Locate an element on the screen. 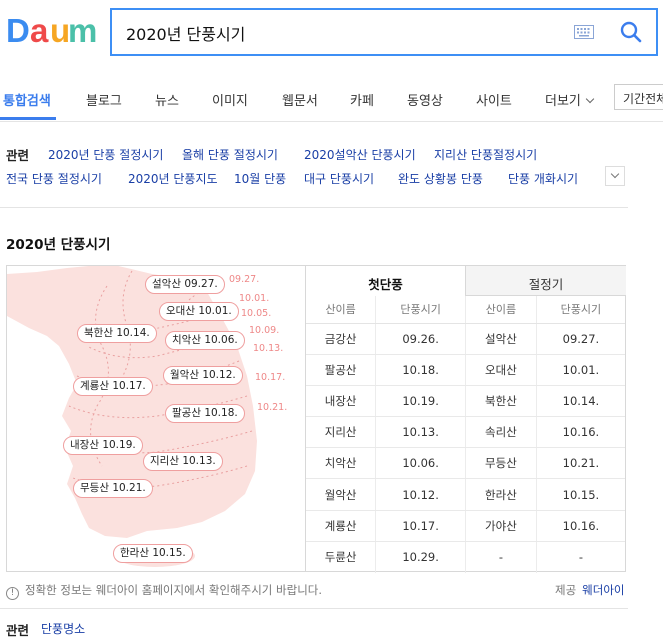 The image size is (663, 638). table-row: 내장산 10.19. 북한산 10.14. is located at coordinates (465, 401).